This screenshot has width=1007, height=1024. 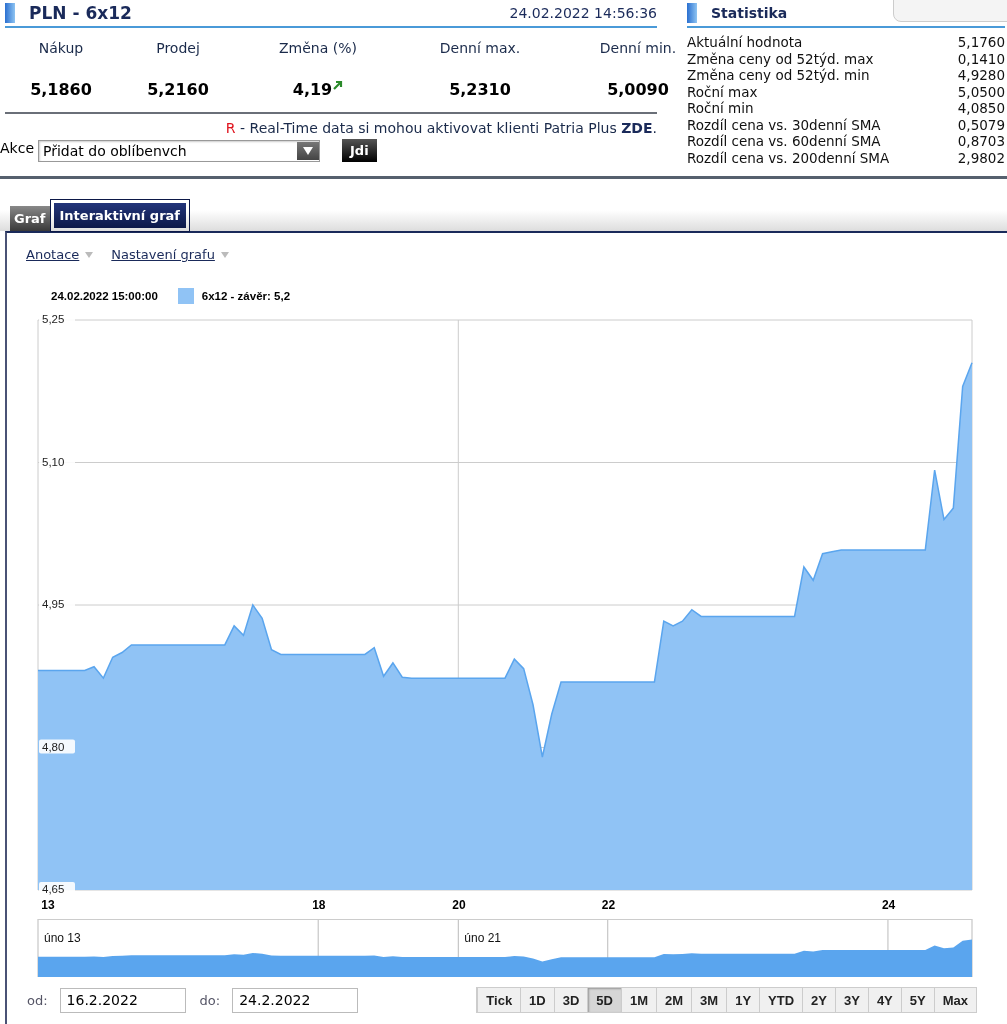 I want to click on range-button: 5D, so click(x=604, y=1000).